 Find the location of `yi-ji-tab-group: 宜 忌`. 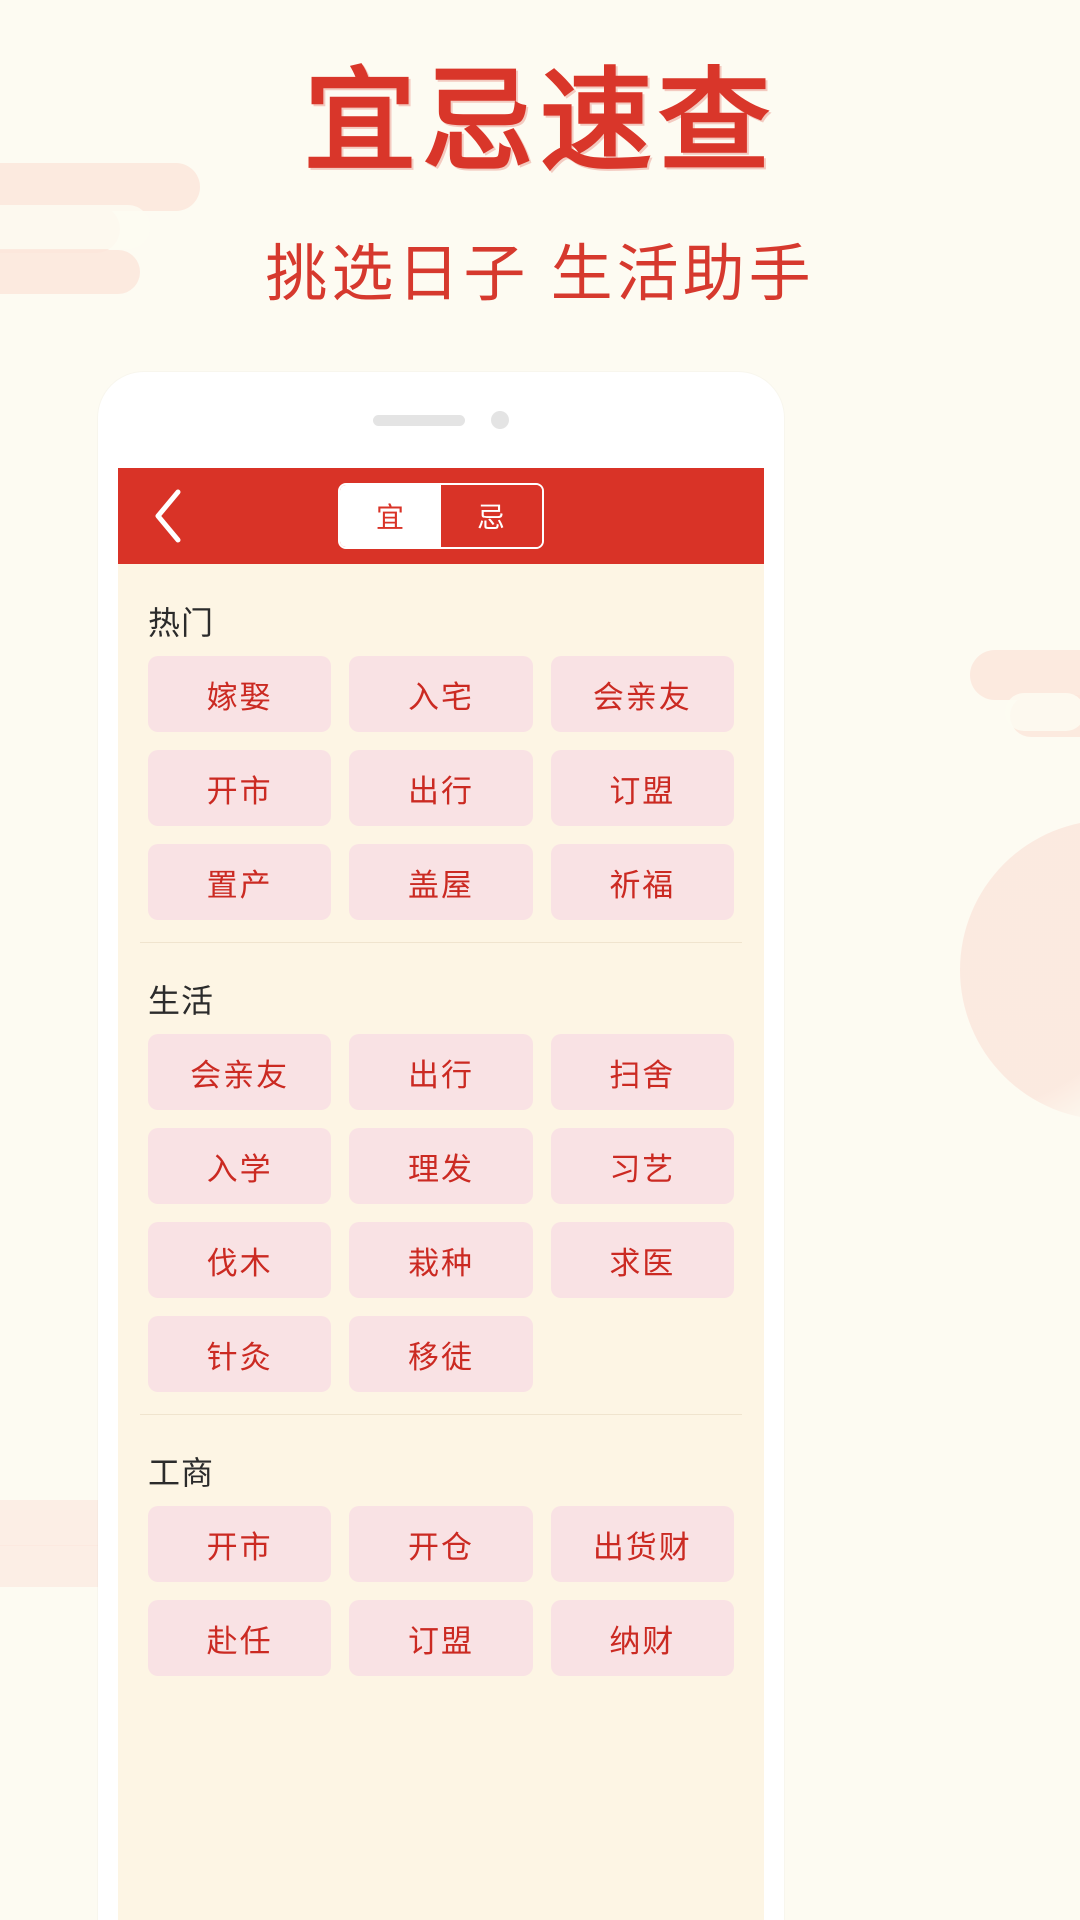

yi-ji-tab-group: 宜 忌 is located at coordinates (441, 516).